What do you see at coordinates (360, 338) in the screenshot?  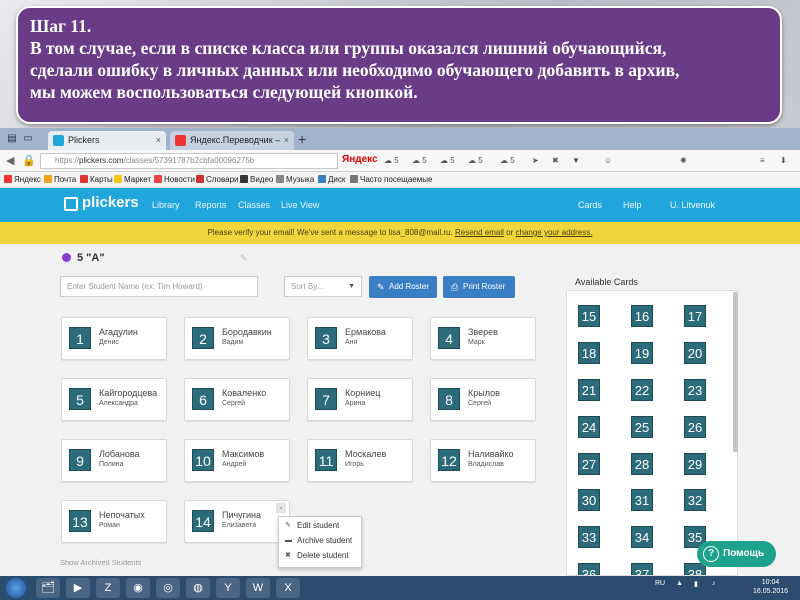 I see `student-card: 3 Ермакова Аня` at bounding box center [360, 338].